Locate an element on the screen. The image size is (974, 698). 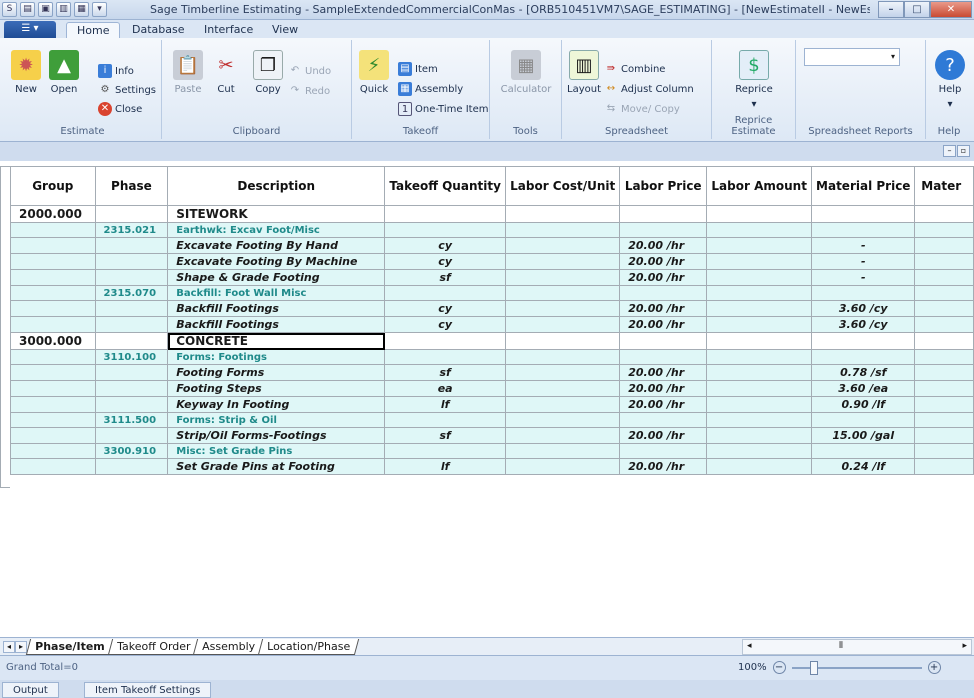
tab-interface: Interface is located at coordinates (228, 30).